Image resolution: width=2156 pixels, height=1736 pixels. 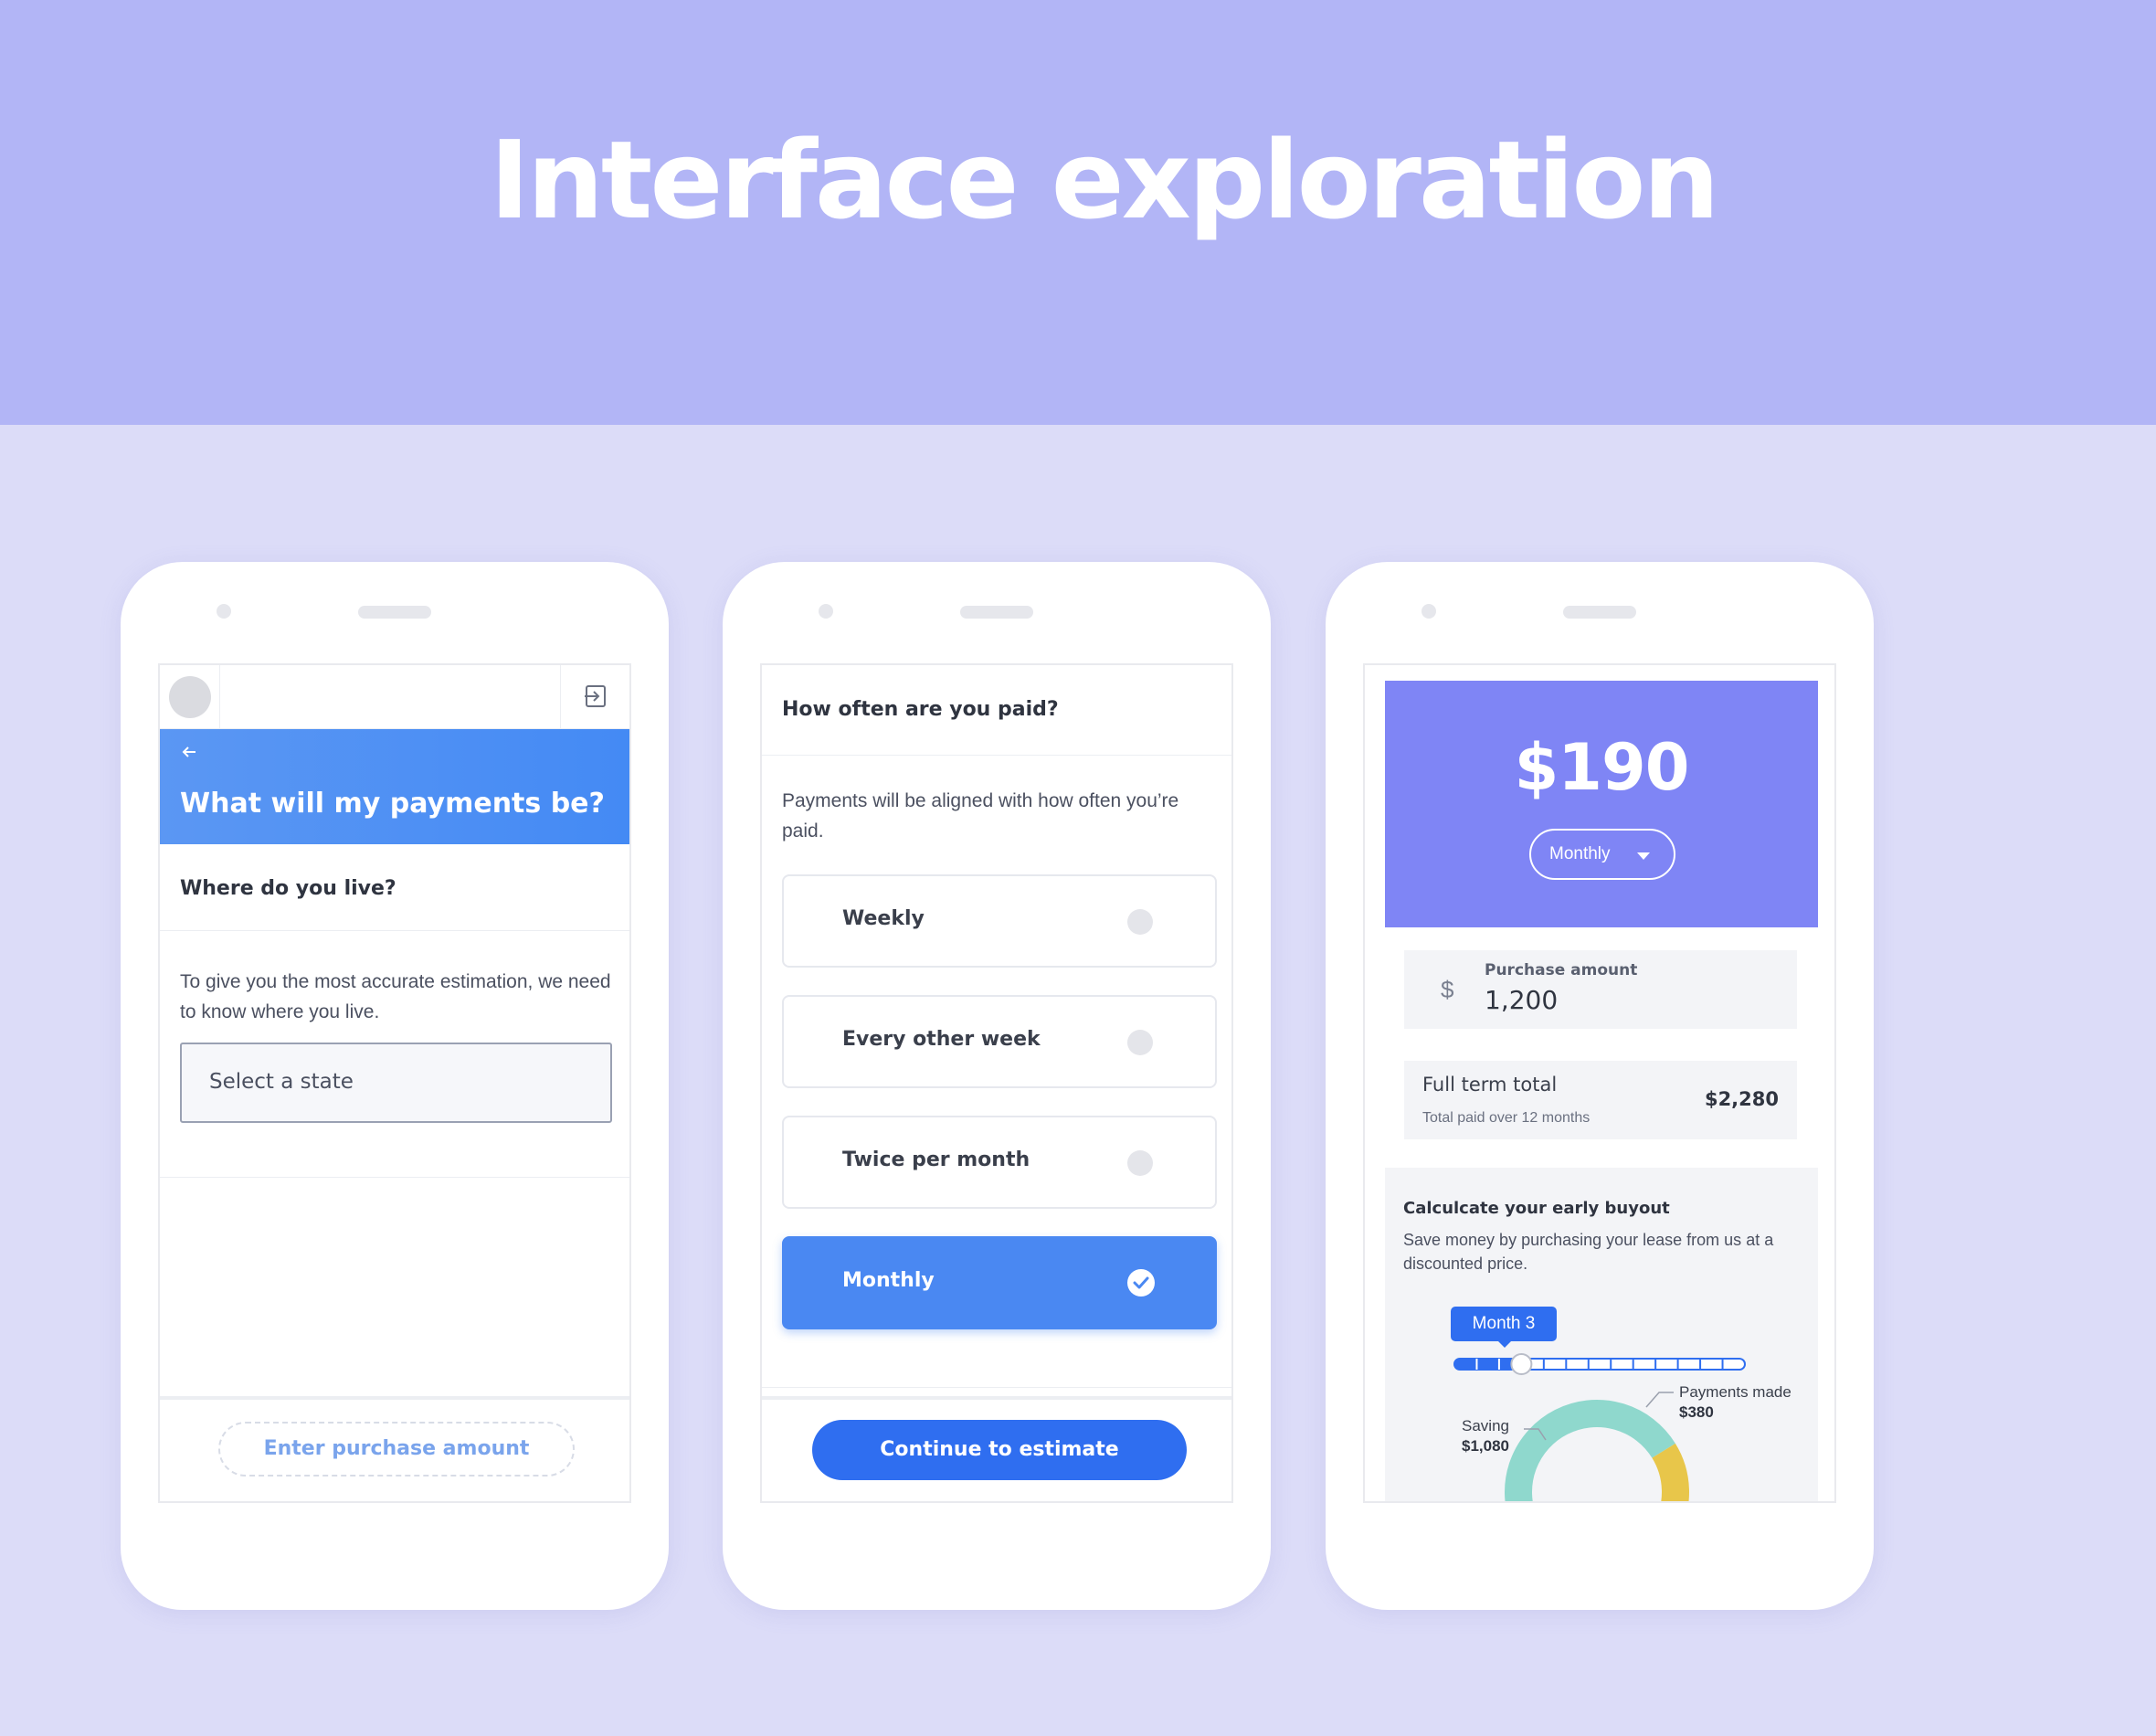 I want to click on option-label: Monthly, so click(x=888, y=1280).